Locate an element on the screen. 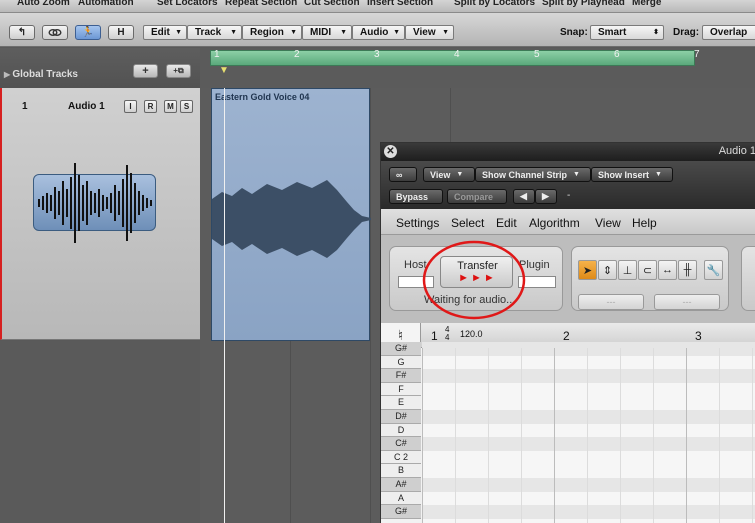 The image size is (755, 523). amplitude-tool-button: ⊂ is located at coordinates (647, 270).